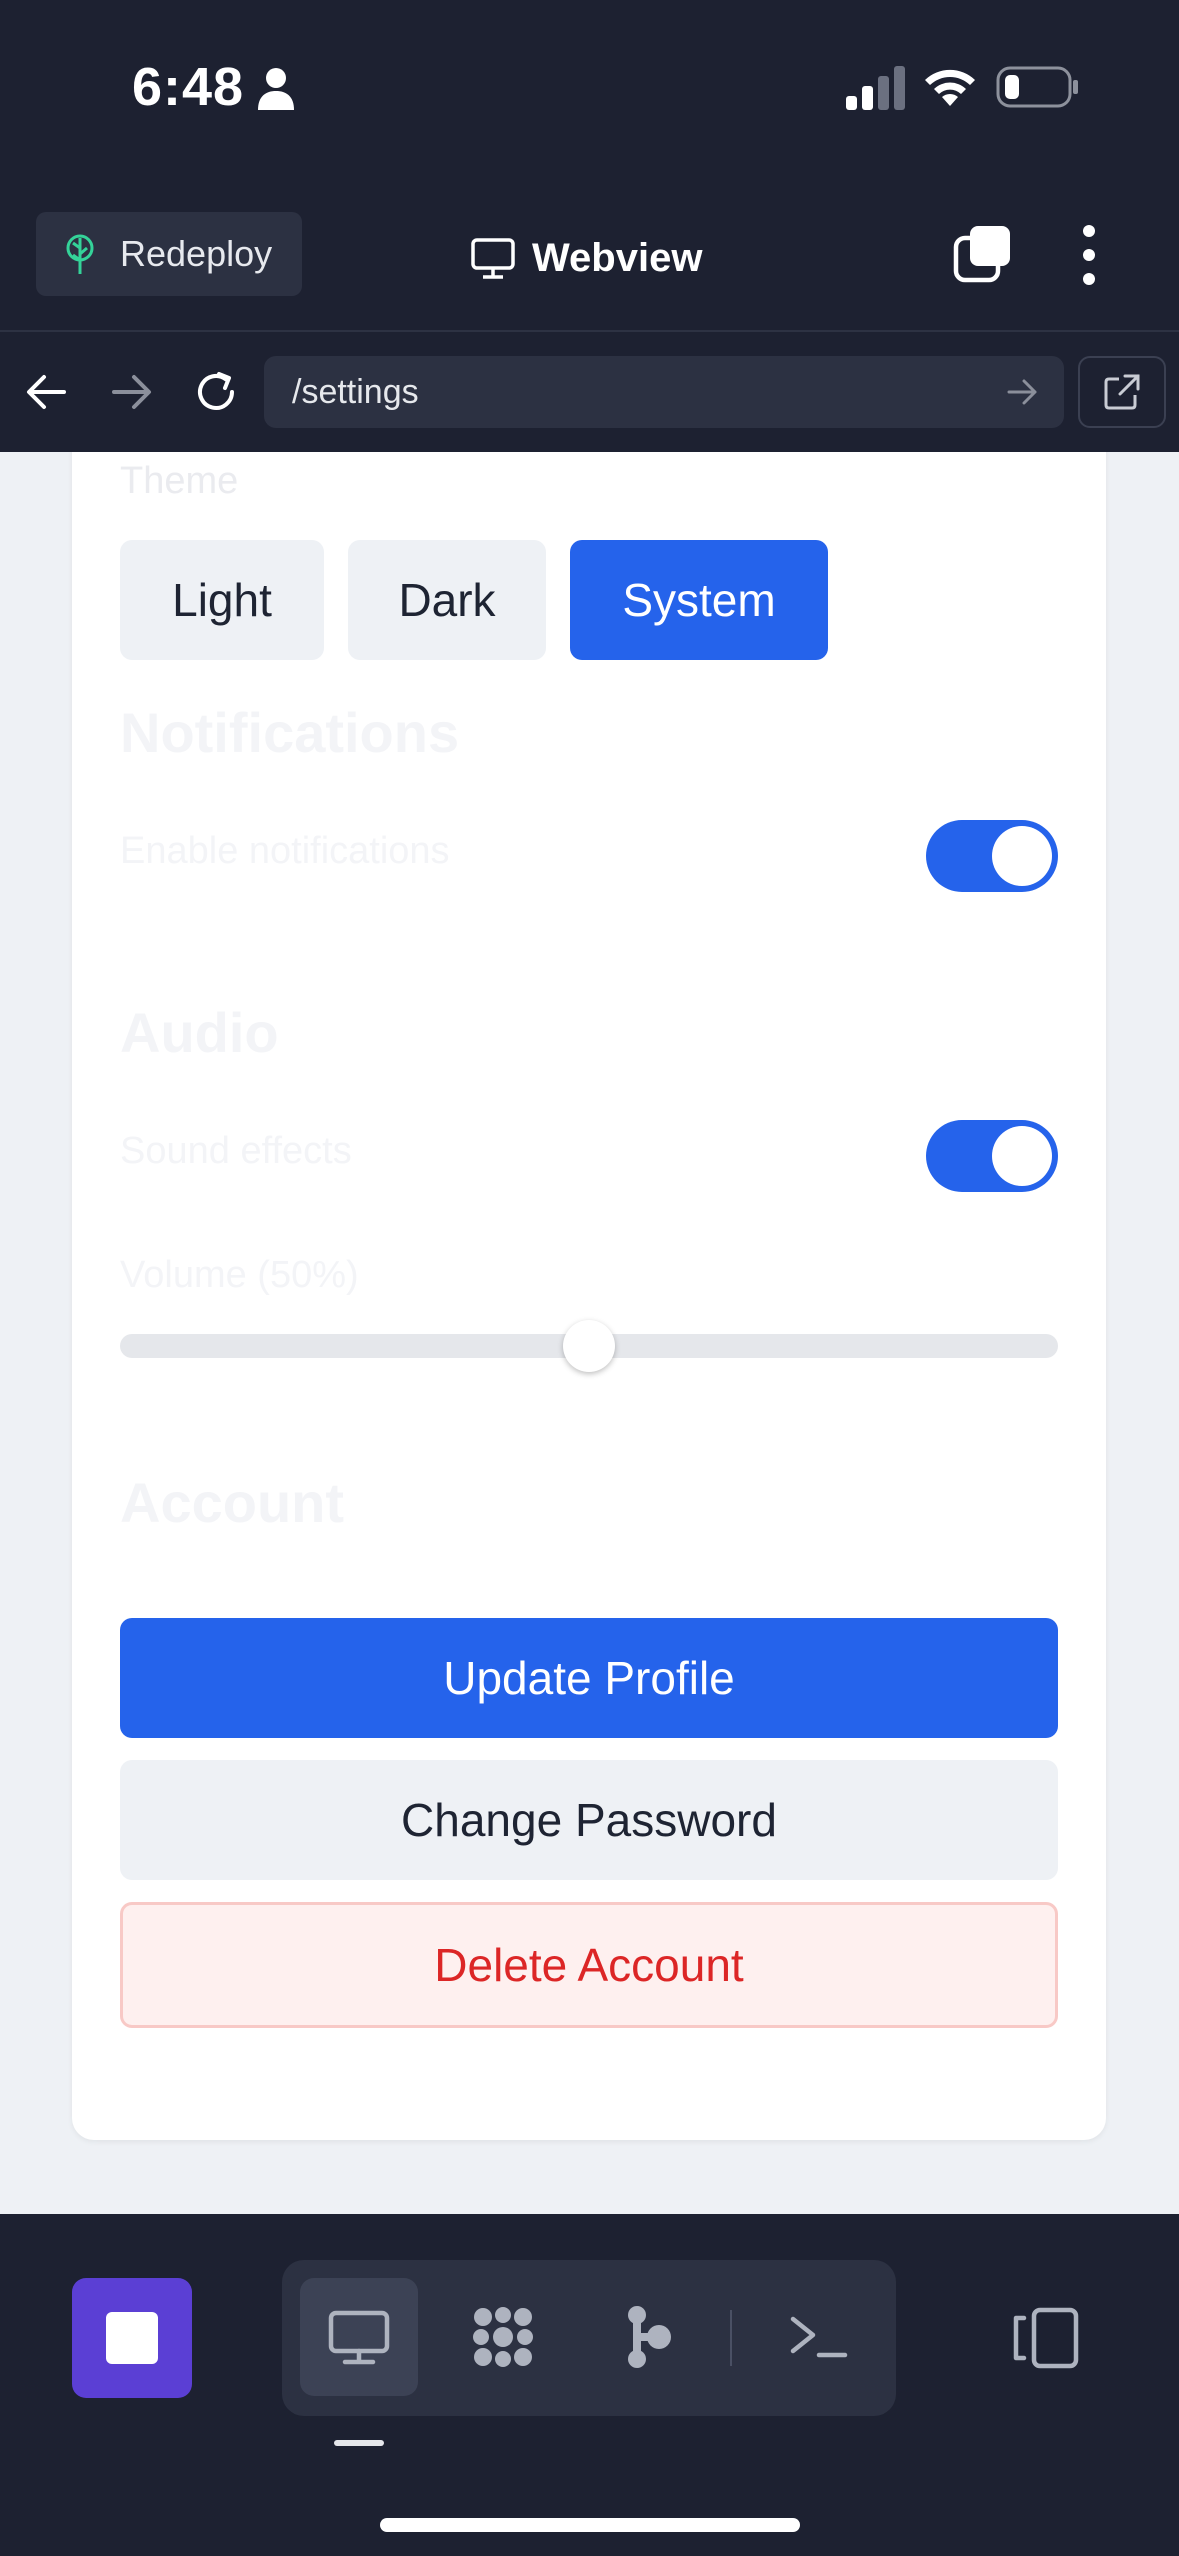 Image resolution: width=1179 pixels, height=2556 pixels. I want to click on redeploy-button: Redeploy, so click(169, 254).